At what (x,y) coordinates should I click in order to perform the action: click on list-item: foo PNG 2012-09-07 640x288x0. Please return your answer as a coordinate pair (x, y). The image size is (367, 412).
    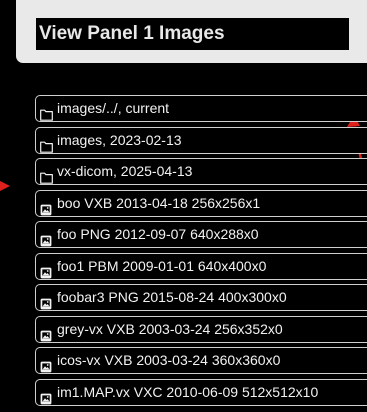
    Looking at the image, I should click on (201, 234).